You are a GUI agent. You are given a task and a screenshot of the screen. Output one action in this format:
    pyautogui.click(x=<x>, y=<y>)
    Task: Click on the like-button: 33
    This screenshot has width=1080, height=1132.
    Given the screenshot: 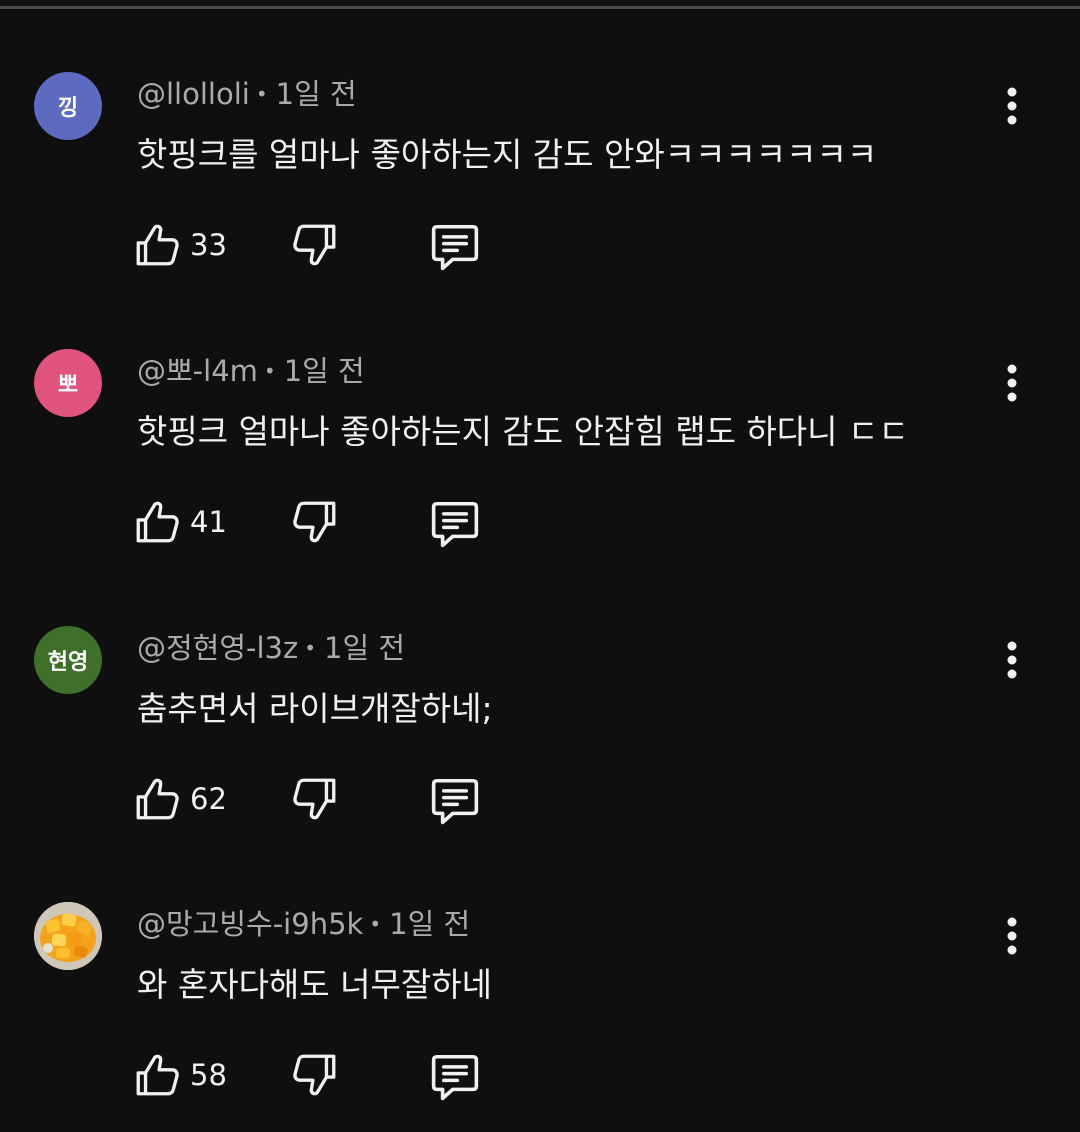 What is the action you would take?
    pyautogui.click(x=179, y=245)
    